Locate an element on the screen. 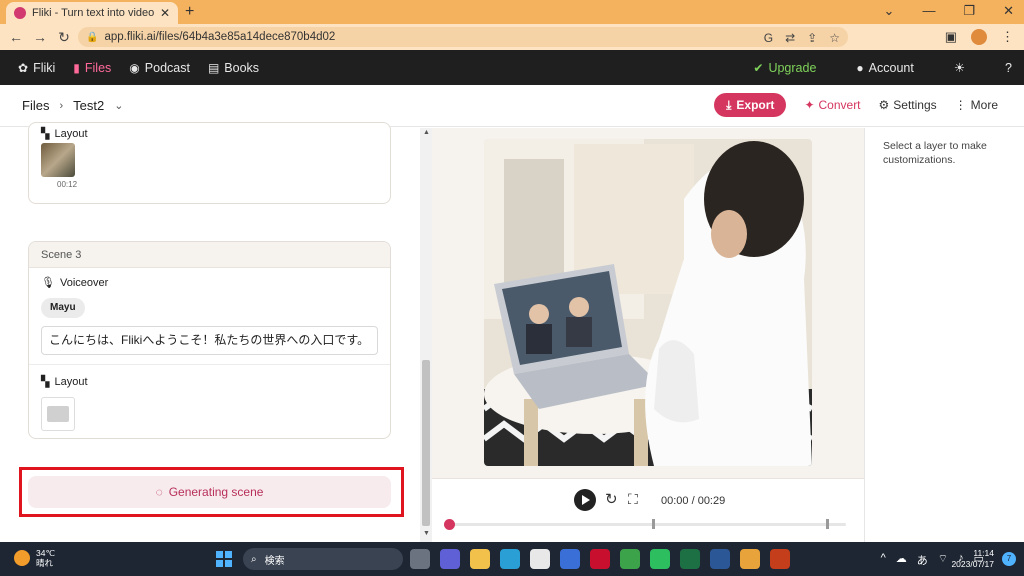 Image resolution: width=1024 pixels, height=576 pixels. reload-icon: ↻ is located at coordinates (64, 37).